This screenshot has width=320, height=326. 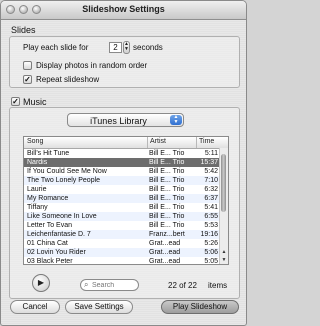 I want to click on random-order-checkbox, so click(x=27, y=65).